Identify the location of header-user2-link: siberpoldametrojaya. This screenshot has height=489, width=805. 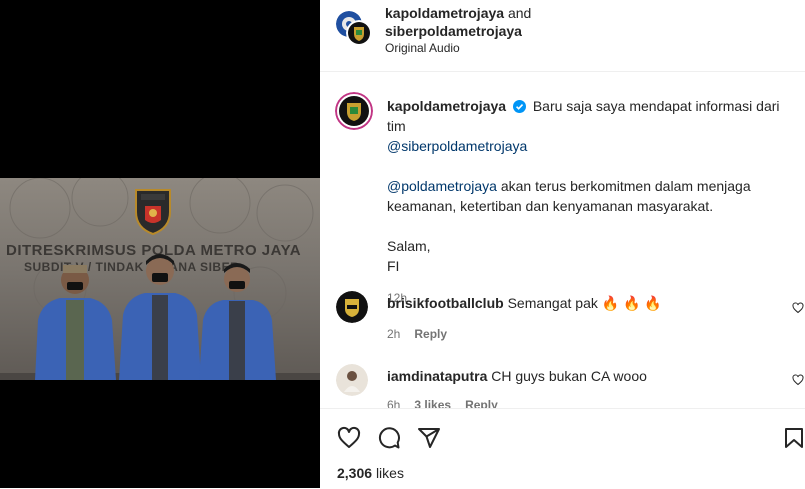
(453, 31).